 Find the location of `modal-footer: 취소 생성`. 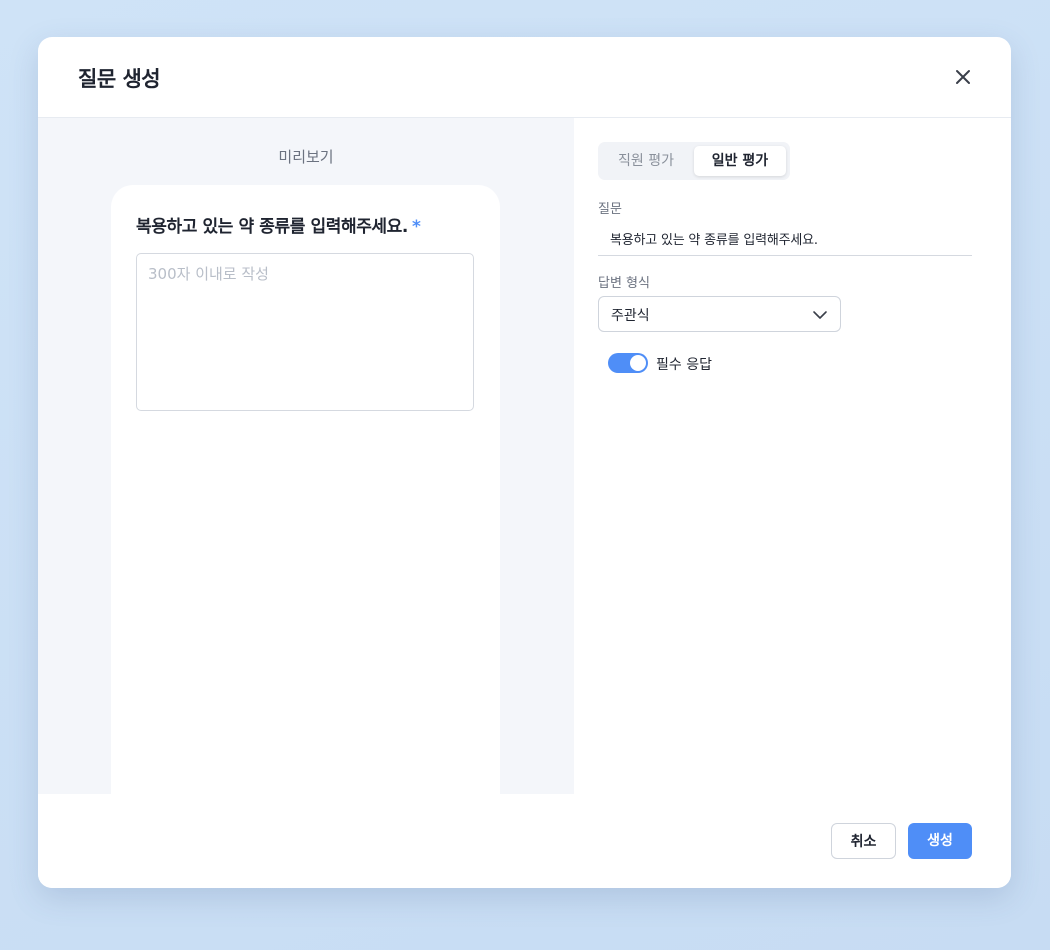

modal-footer: 취소 생성 is located at coordinates (524, 841).